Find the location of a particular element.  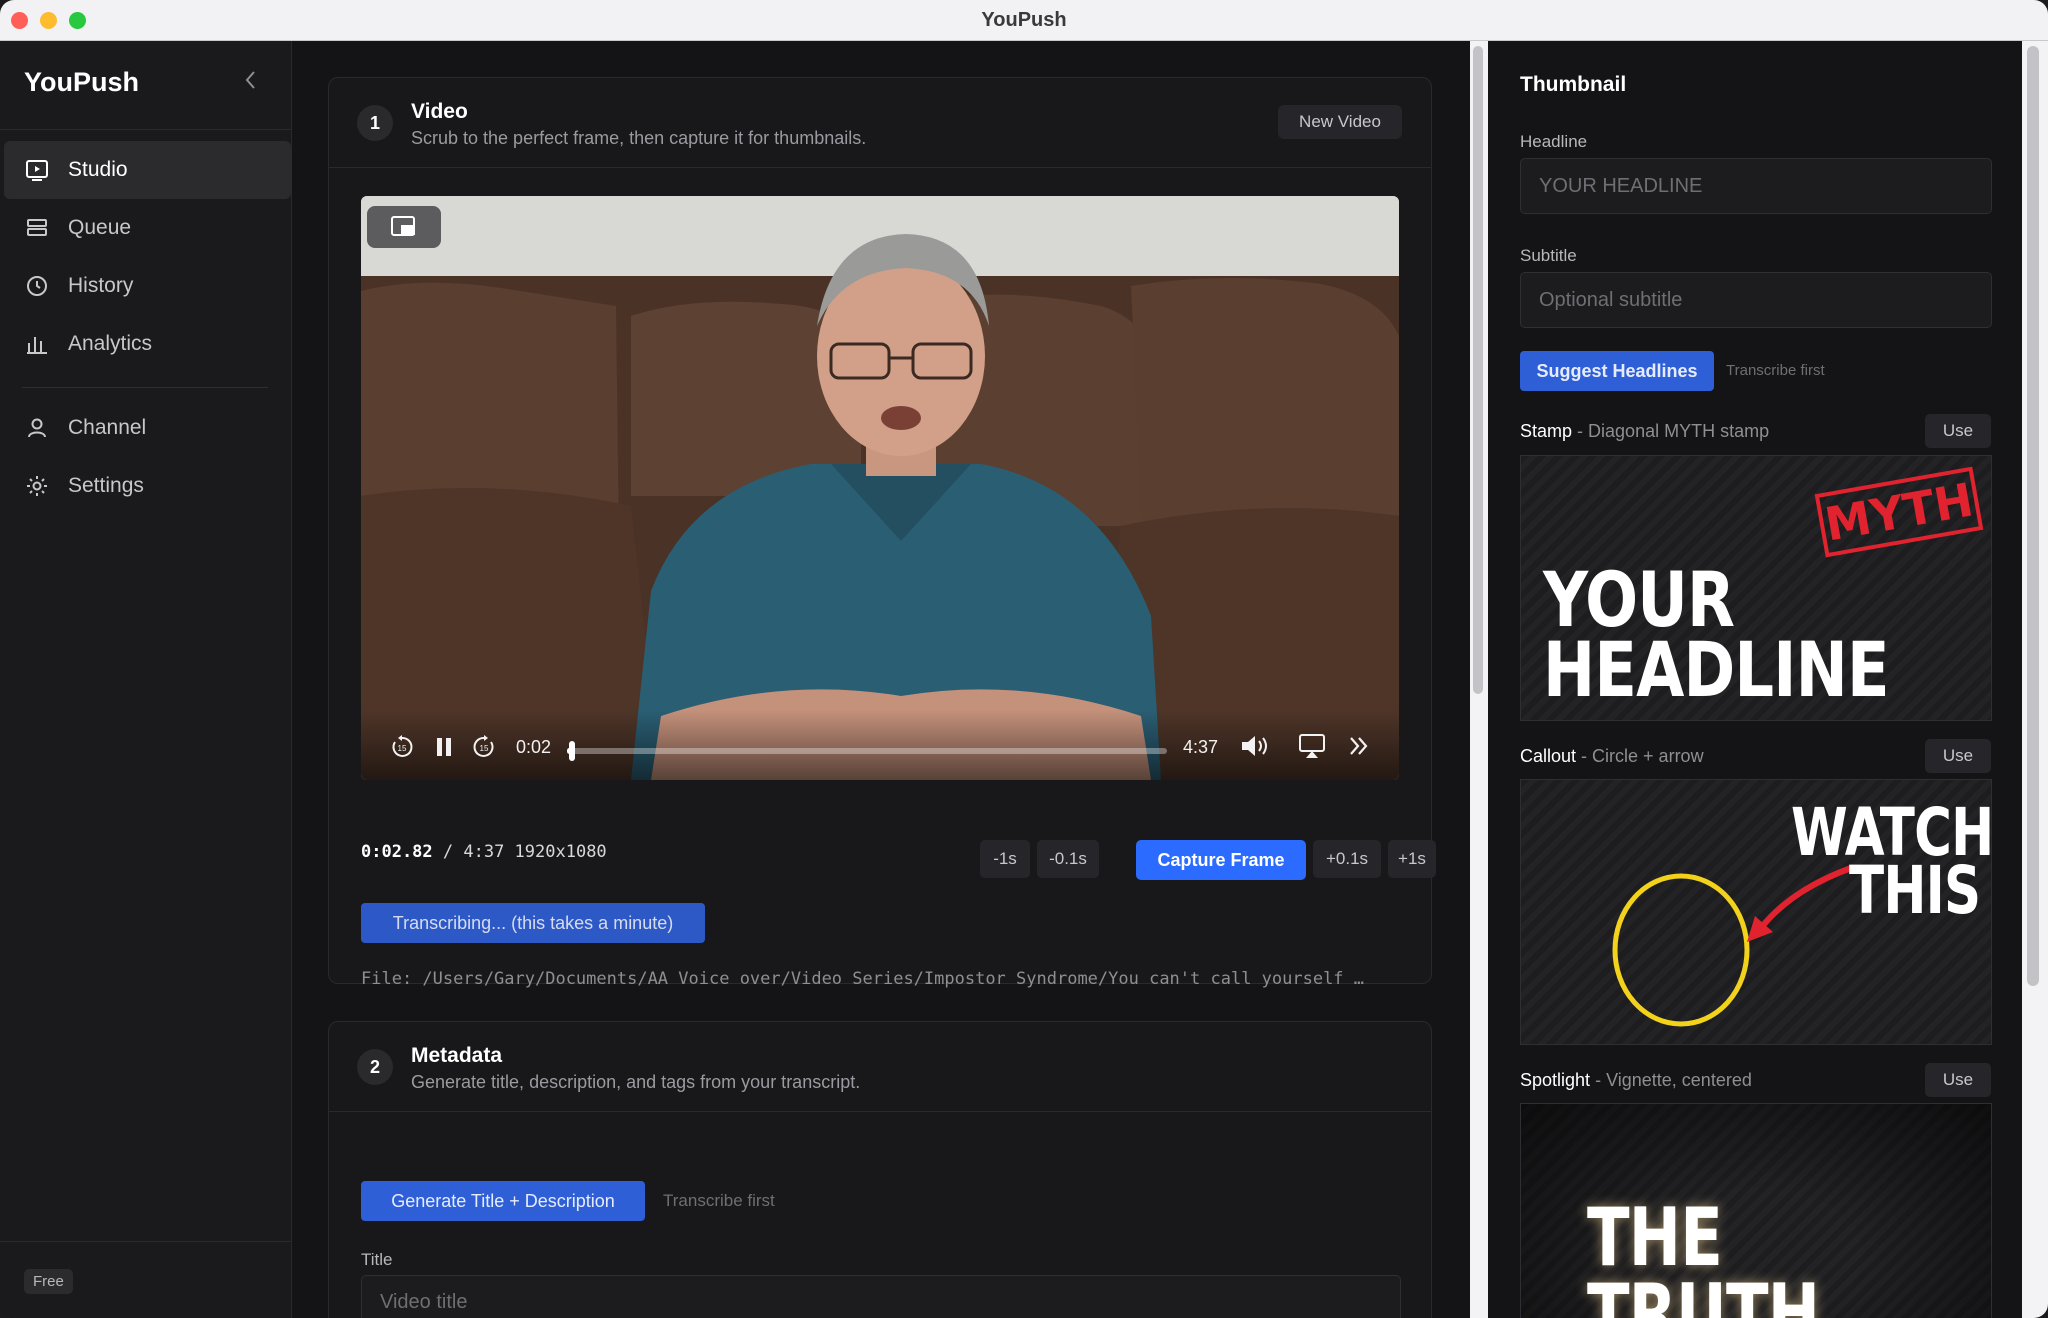

sidebar-item-label: Studio is located at coordinates (98, 169).